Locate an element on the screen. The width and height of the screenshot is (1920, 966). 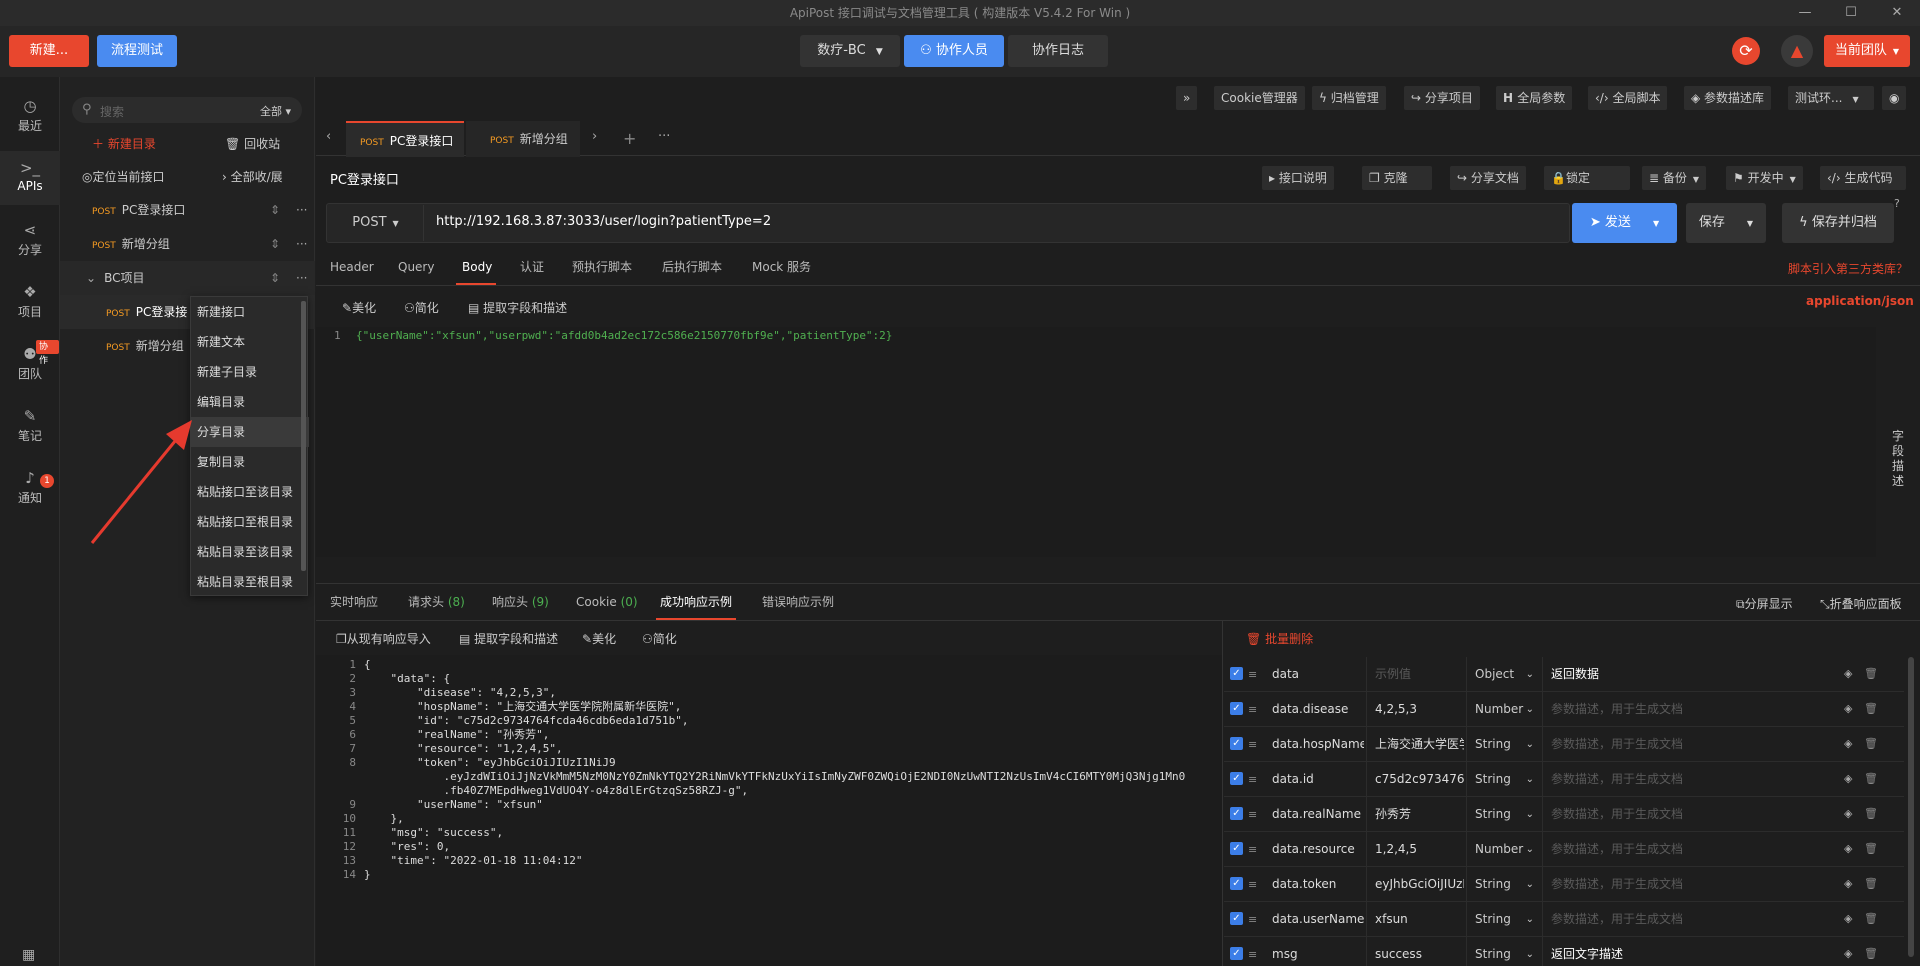
tab-new-group: POST 新增分组 is located at coordinates (523, 139).